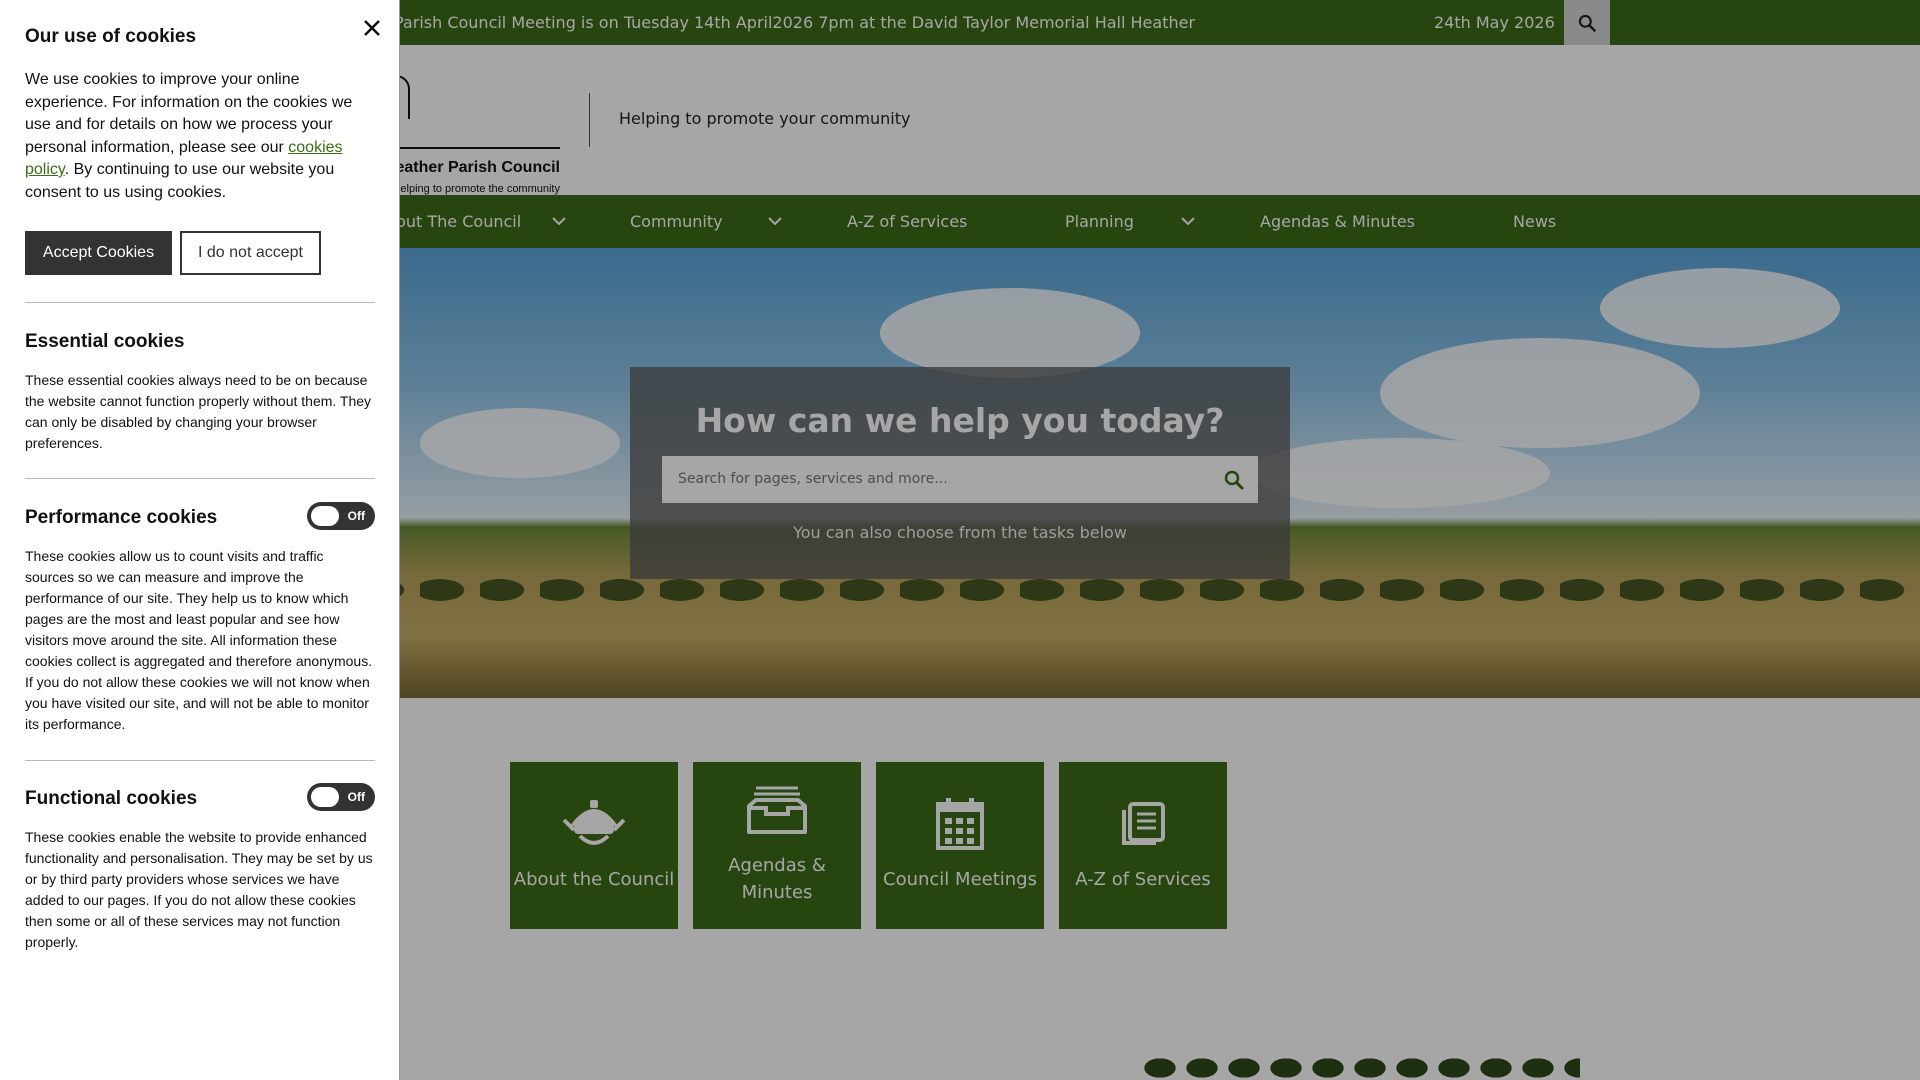  Describe the element at coordinates (105, 341) in the screenshot. I see `essential-cookies-title: Essential cookies` at that location.